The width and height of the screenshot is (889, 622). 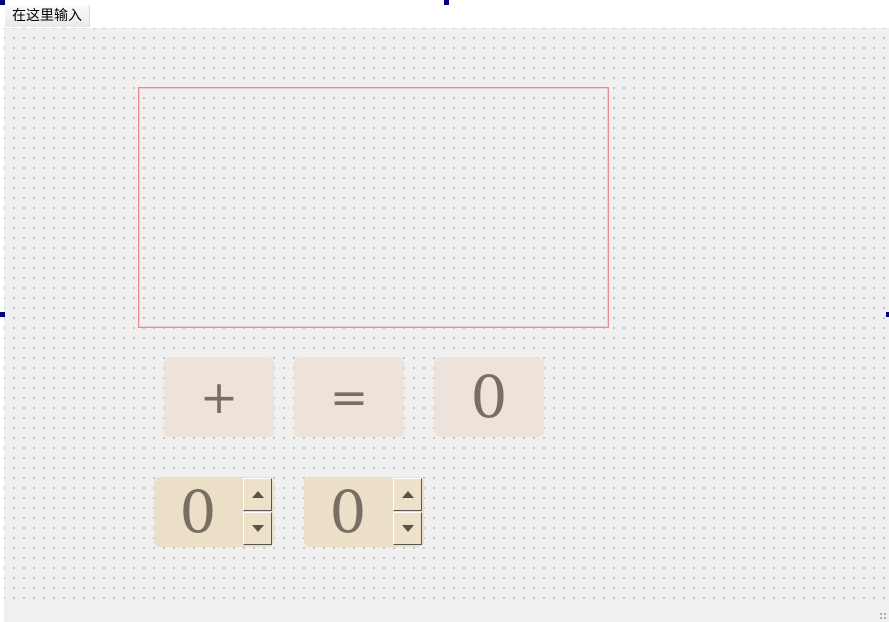 I want to click on selection-handle-top-middle, so click(x=446, y=2).